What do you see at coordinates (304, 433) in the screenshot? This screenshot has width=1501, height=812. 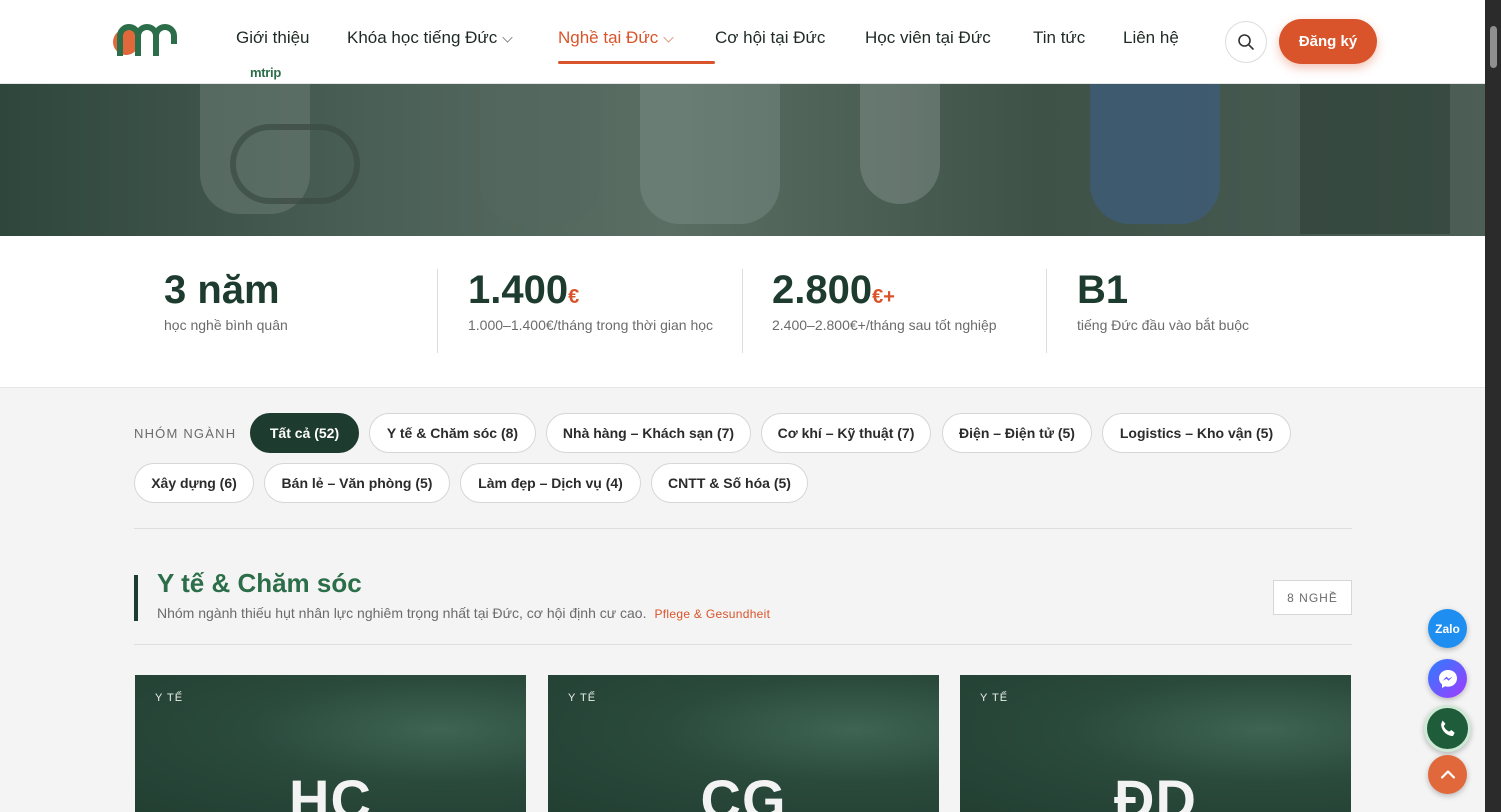 I see `chip-all: Tất cả (52)` at bounding box center [304, 433].